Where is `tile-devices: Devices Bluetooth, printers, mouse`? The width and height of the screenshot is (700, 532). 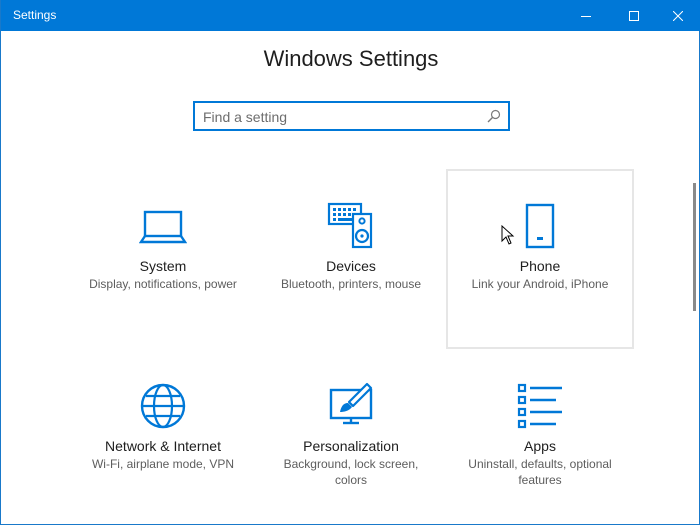 tile-devices: Devices Bluetooth, printers, mouse is located at coordinates (351, 260).